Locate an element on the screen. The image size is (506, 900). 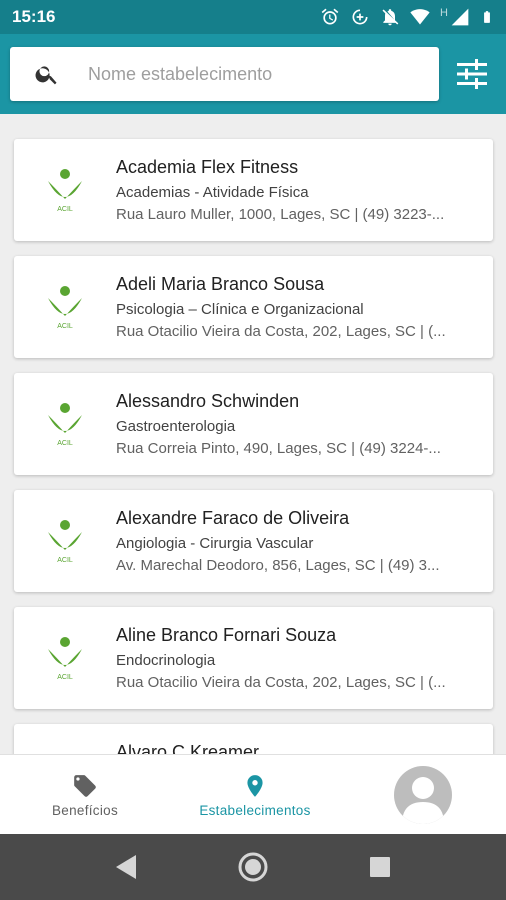
tag-icon is located at coordinates (85, 785).